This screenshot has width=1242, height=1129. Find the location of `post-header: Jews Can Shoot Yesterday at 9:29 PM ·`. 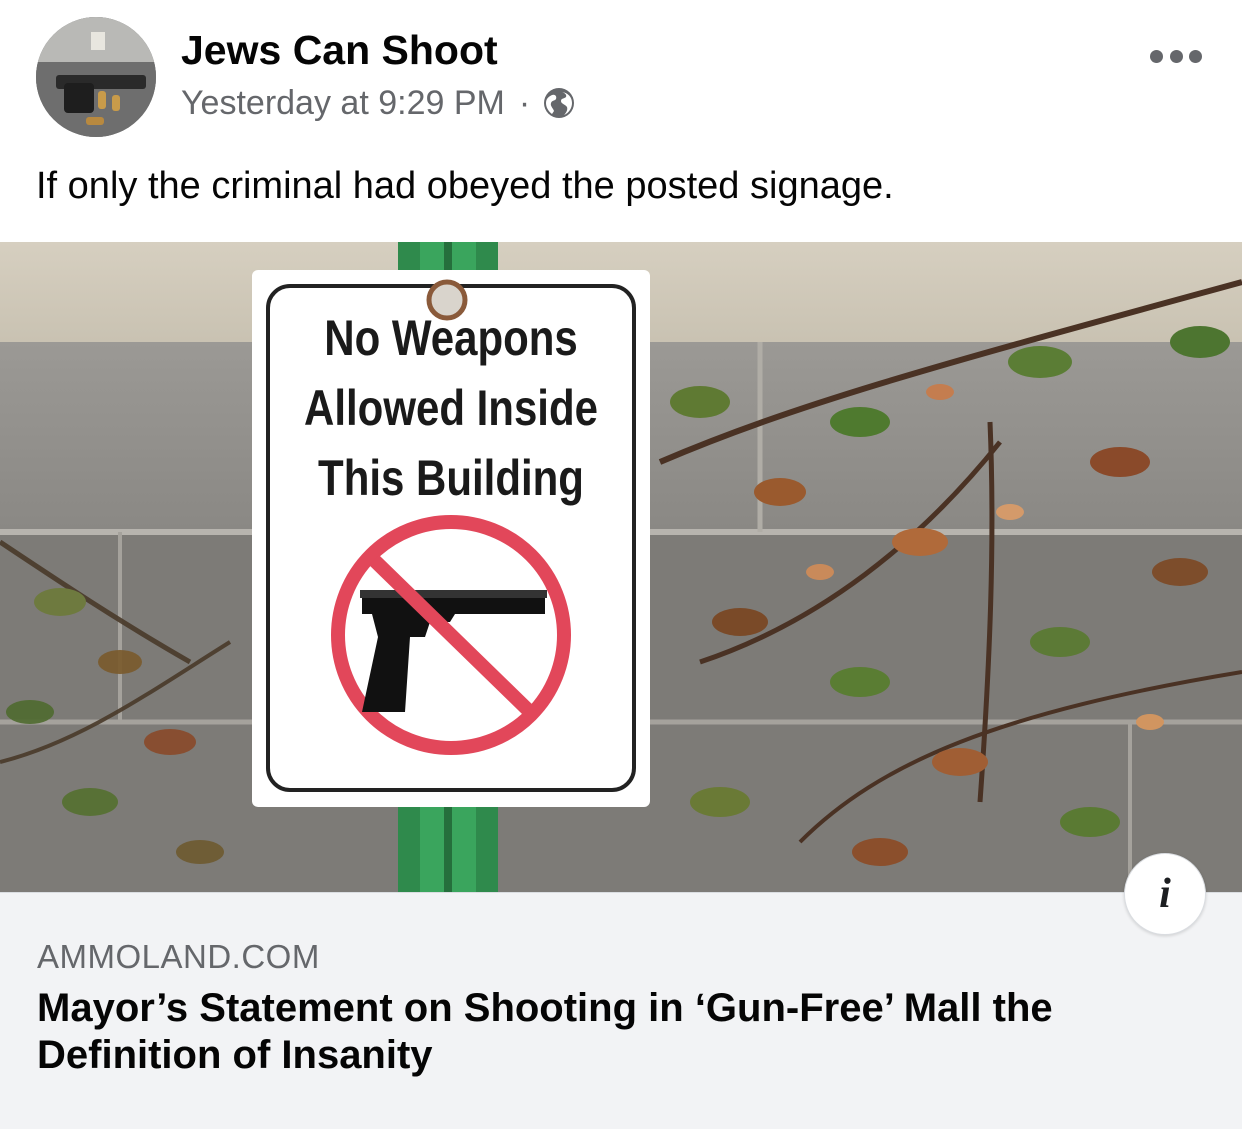

post-header: Jews Can Shoot Yesterday at 9:29 PM · is located at coordinates (621, 75).